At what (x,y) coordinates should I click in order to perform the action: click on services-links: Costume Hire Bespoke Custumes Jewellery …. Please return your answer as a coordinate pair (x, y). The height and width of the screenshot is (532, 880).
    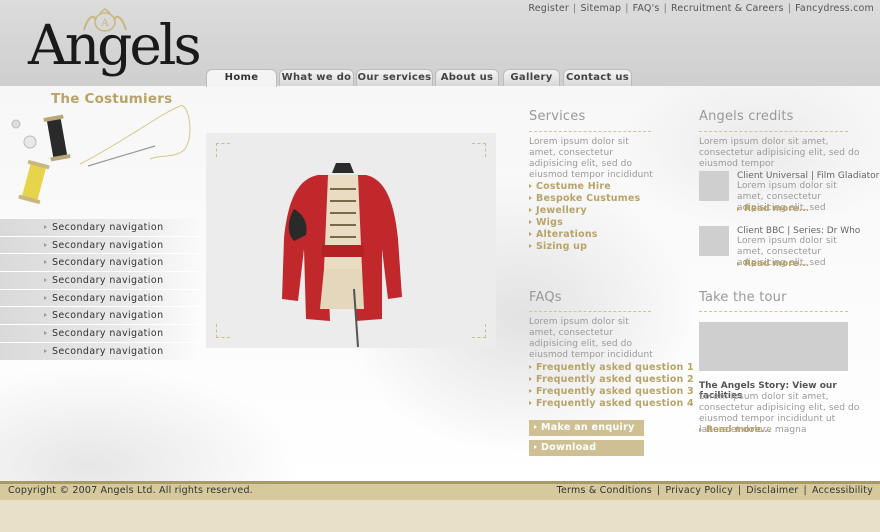
    Looking at the image, I should click on (584, 217).